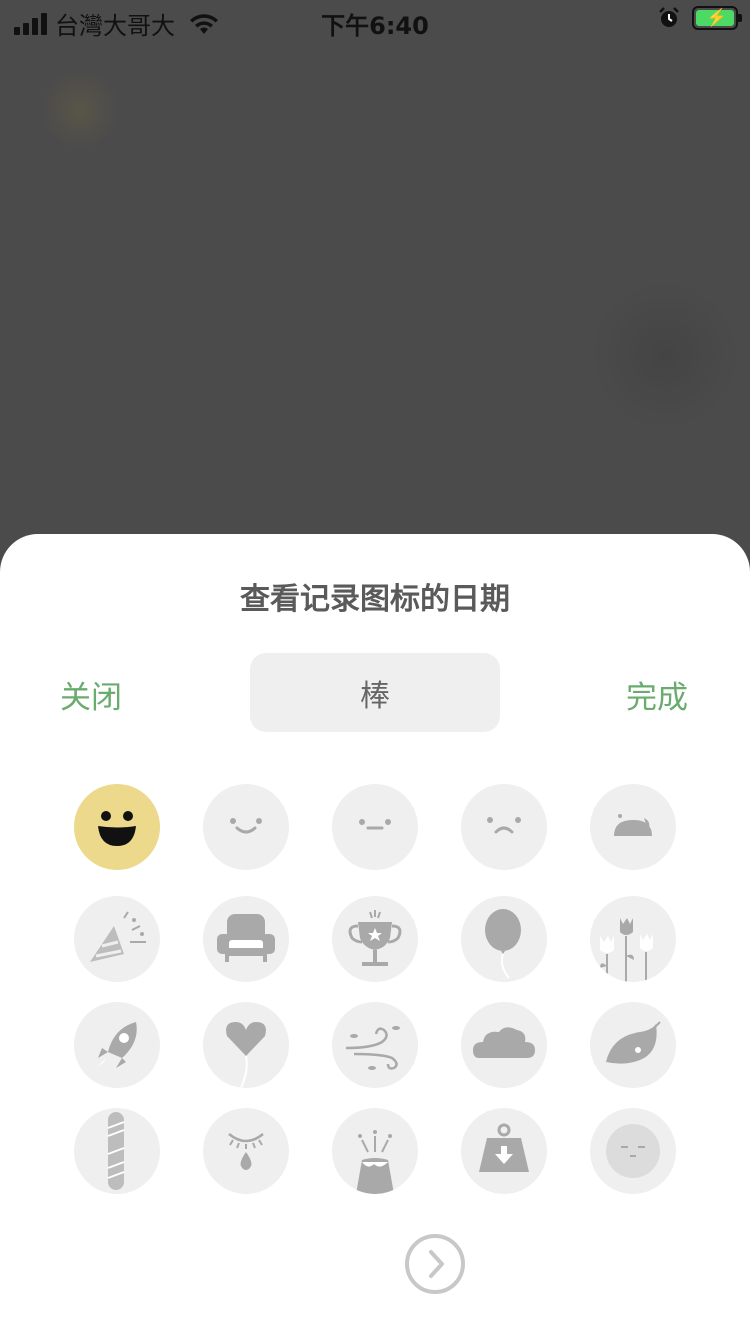 The width and height of the screenshot is (750, 1334). What do you see at coordinates (669, 17) in the screenshot?
I see `alarm-icon` at bounding box center [669, 17].